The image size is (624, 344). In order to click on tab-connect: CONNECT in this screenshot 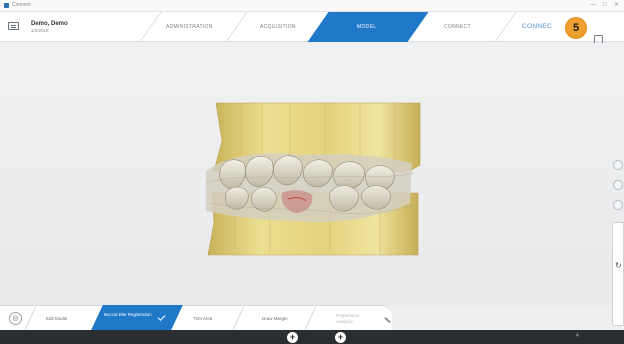, I will do `click(457, 27)`.